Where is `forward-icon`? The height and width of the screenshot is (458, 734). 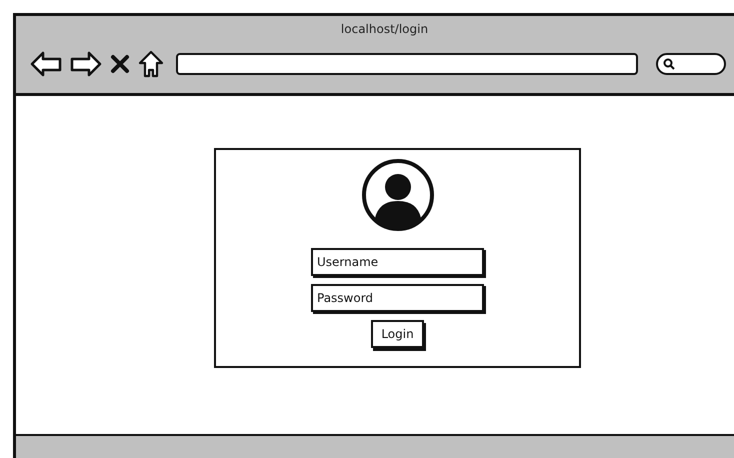 forward-icon is located at coordinates (86, 64).